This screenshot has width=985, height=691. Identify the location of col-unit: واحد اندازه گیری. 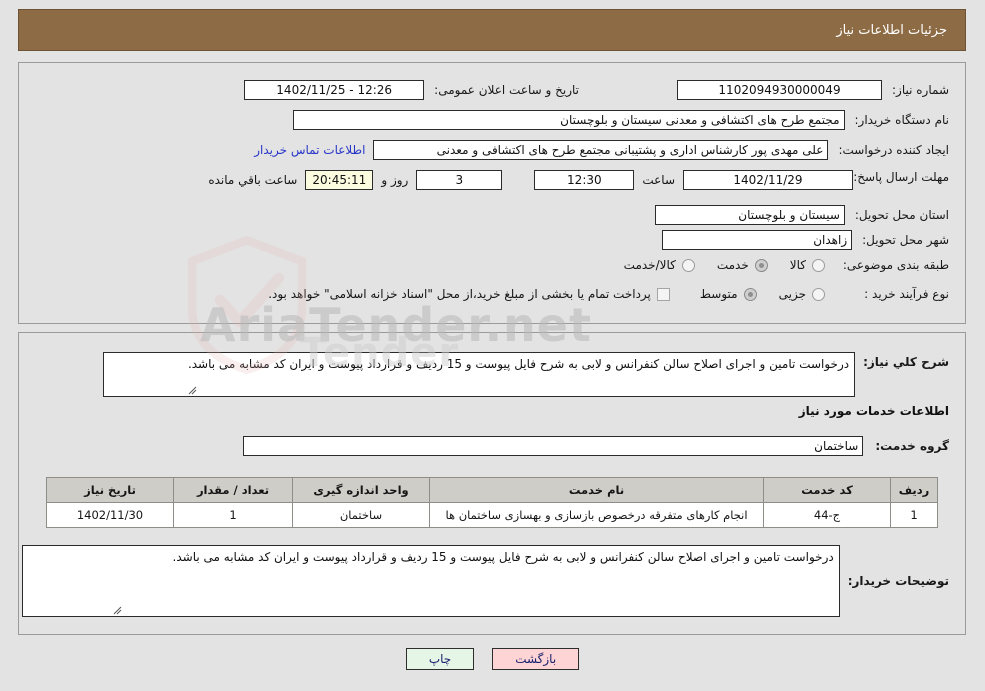
(361, 490).